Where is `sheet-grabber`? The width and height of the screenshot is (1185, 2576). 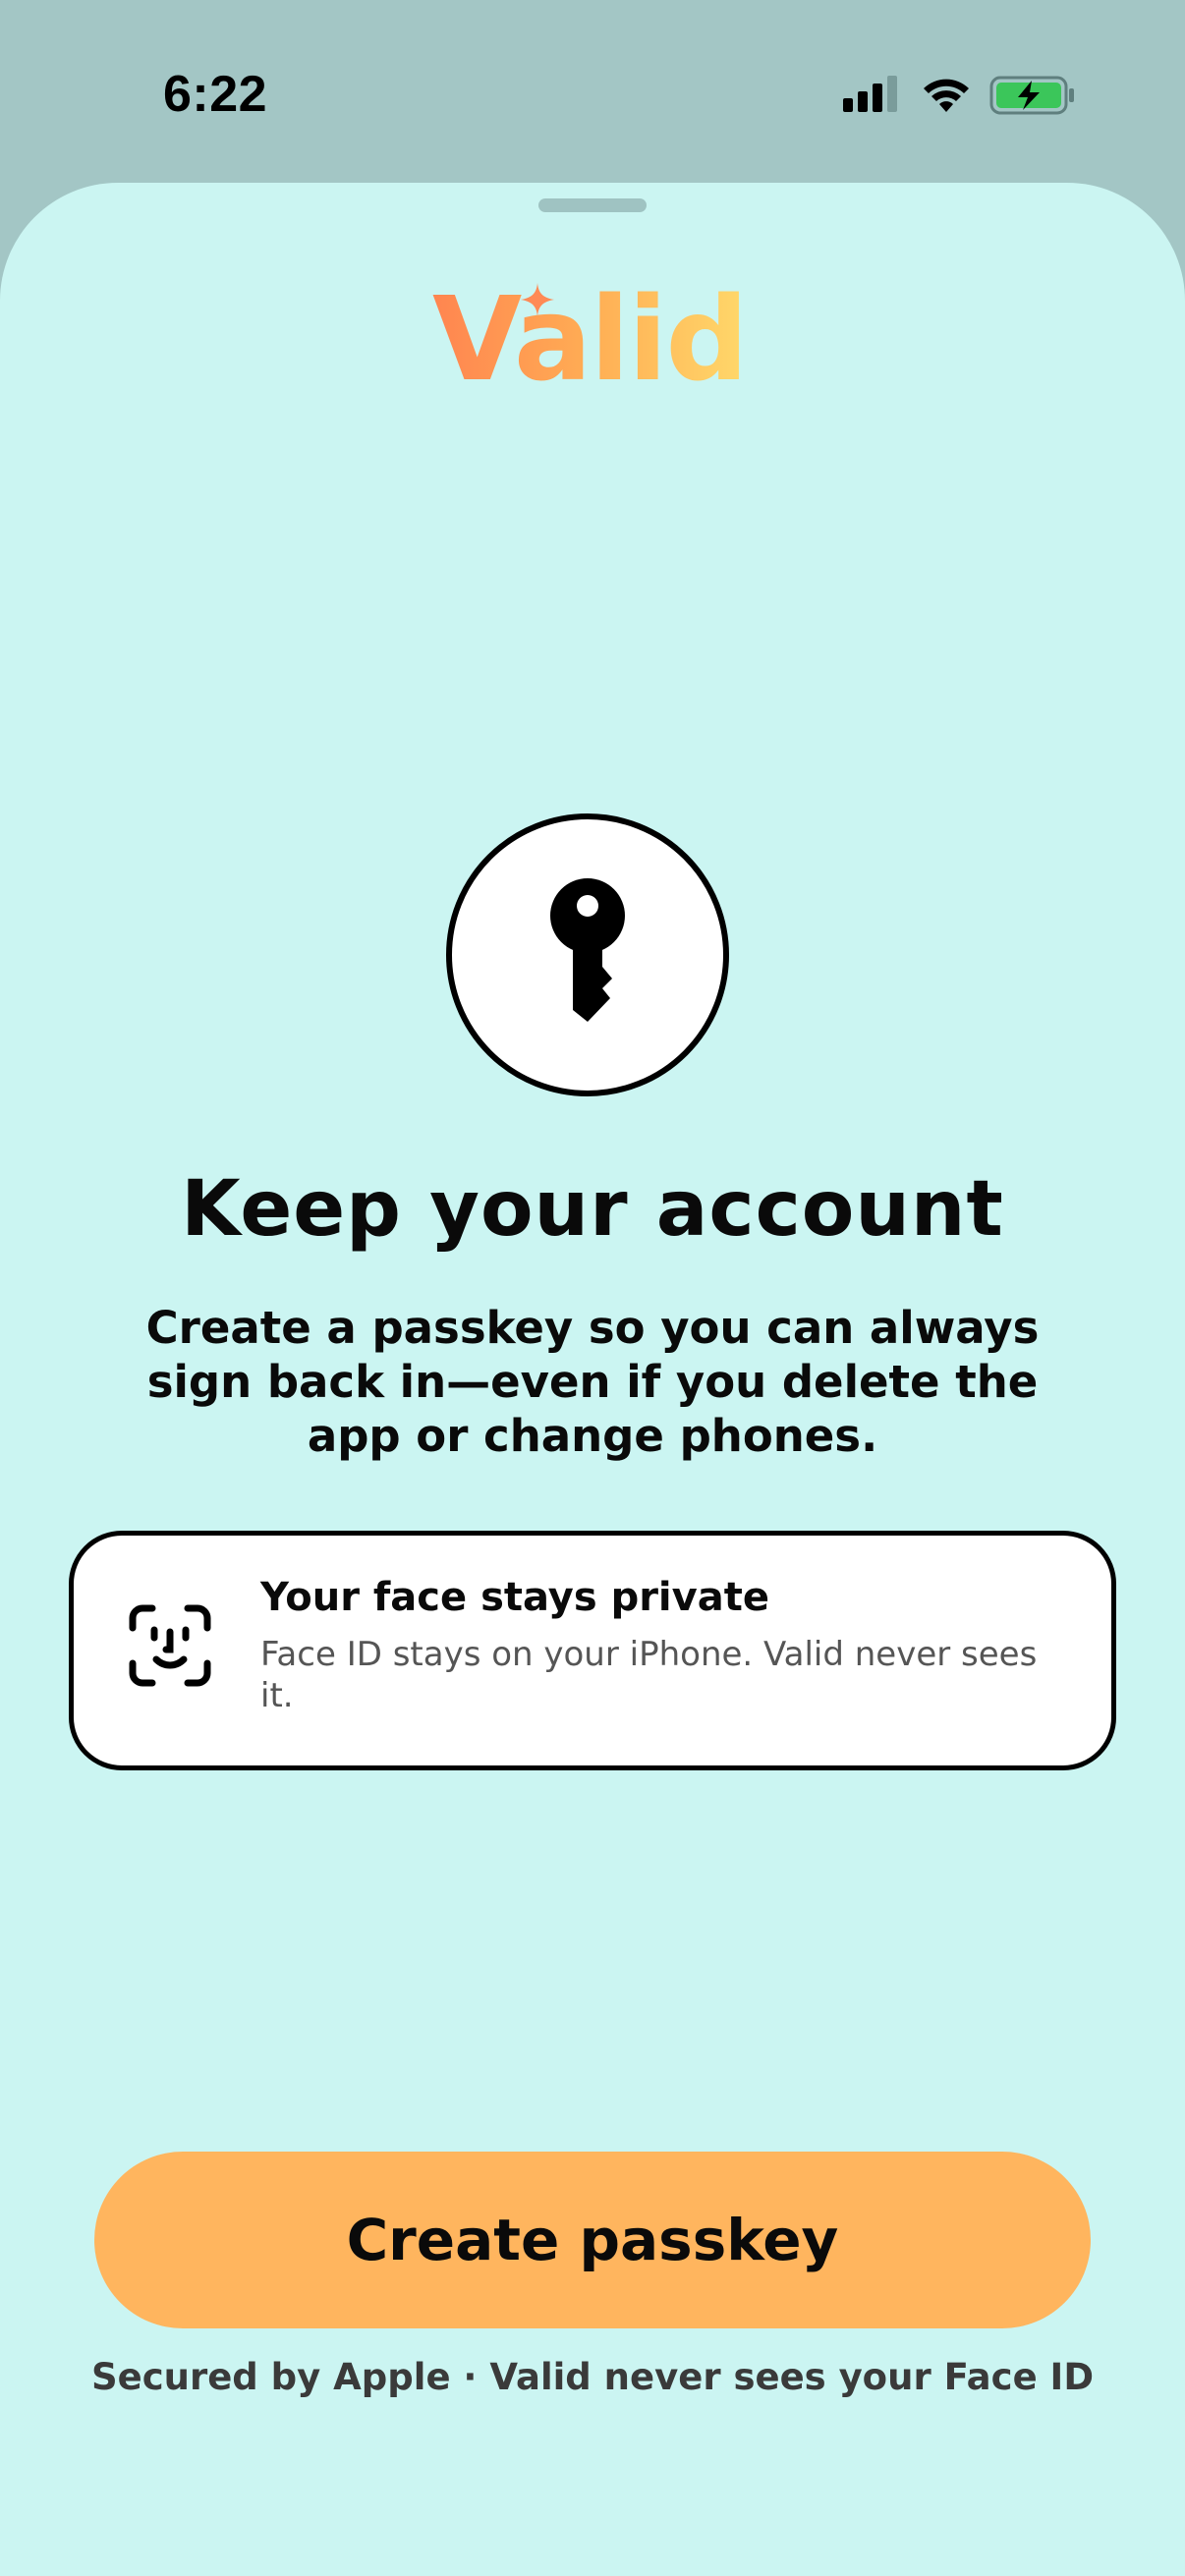 sheet-grabber is located at coordinates (592, 205).